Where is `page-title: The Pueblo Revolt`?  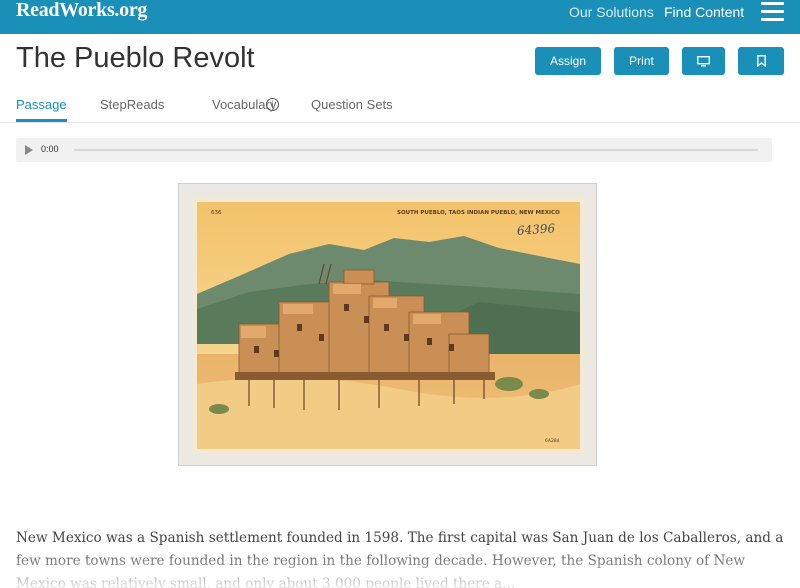
page-title: The Pueblo Revolt is located at coordinates (135, 58).